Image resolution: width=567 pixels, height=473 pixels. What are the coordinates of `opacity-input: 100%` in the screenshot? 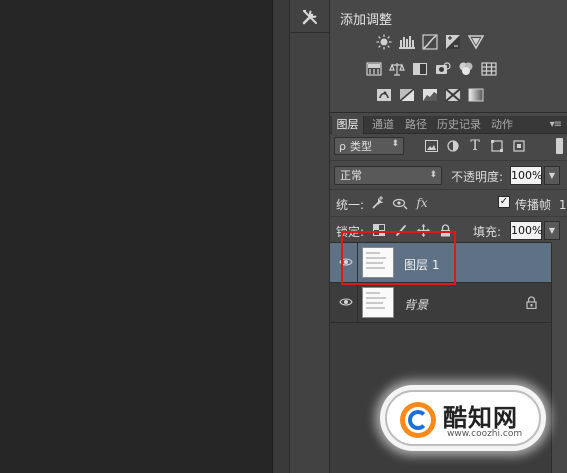 It's located at (526, 175).